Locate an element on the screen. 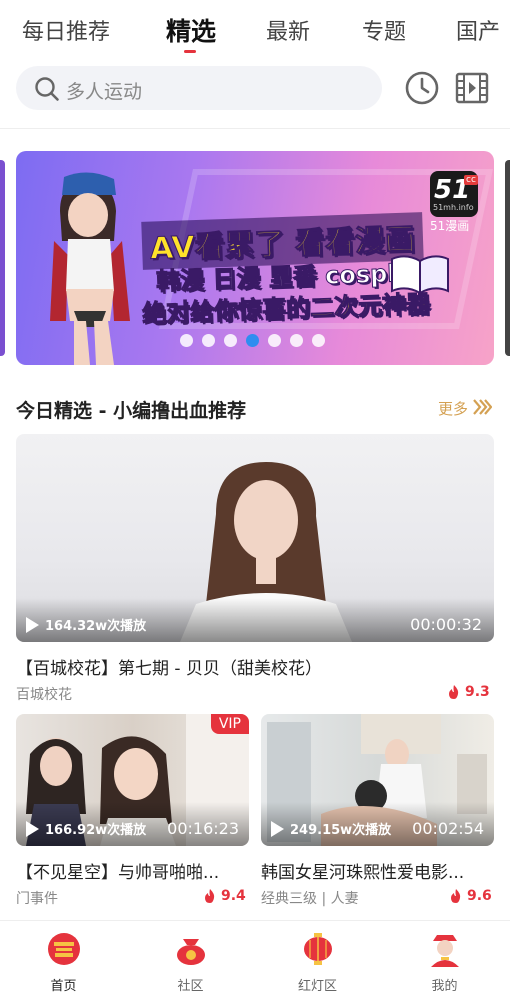  nav-community: 社区 is located at coordinates (190, 960).